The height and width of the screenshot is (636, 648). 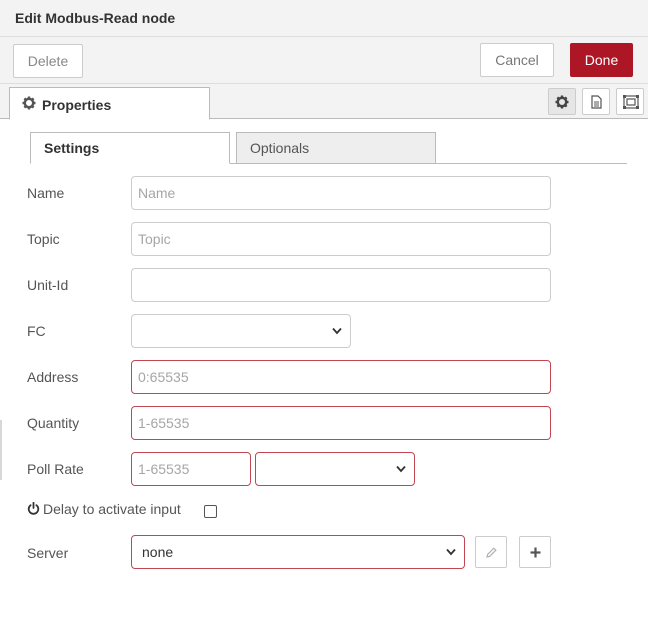 I want to click on topic-input: Topic, so click(x=341, y=239).